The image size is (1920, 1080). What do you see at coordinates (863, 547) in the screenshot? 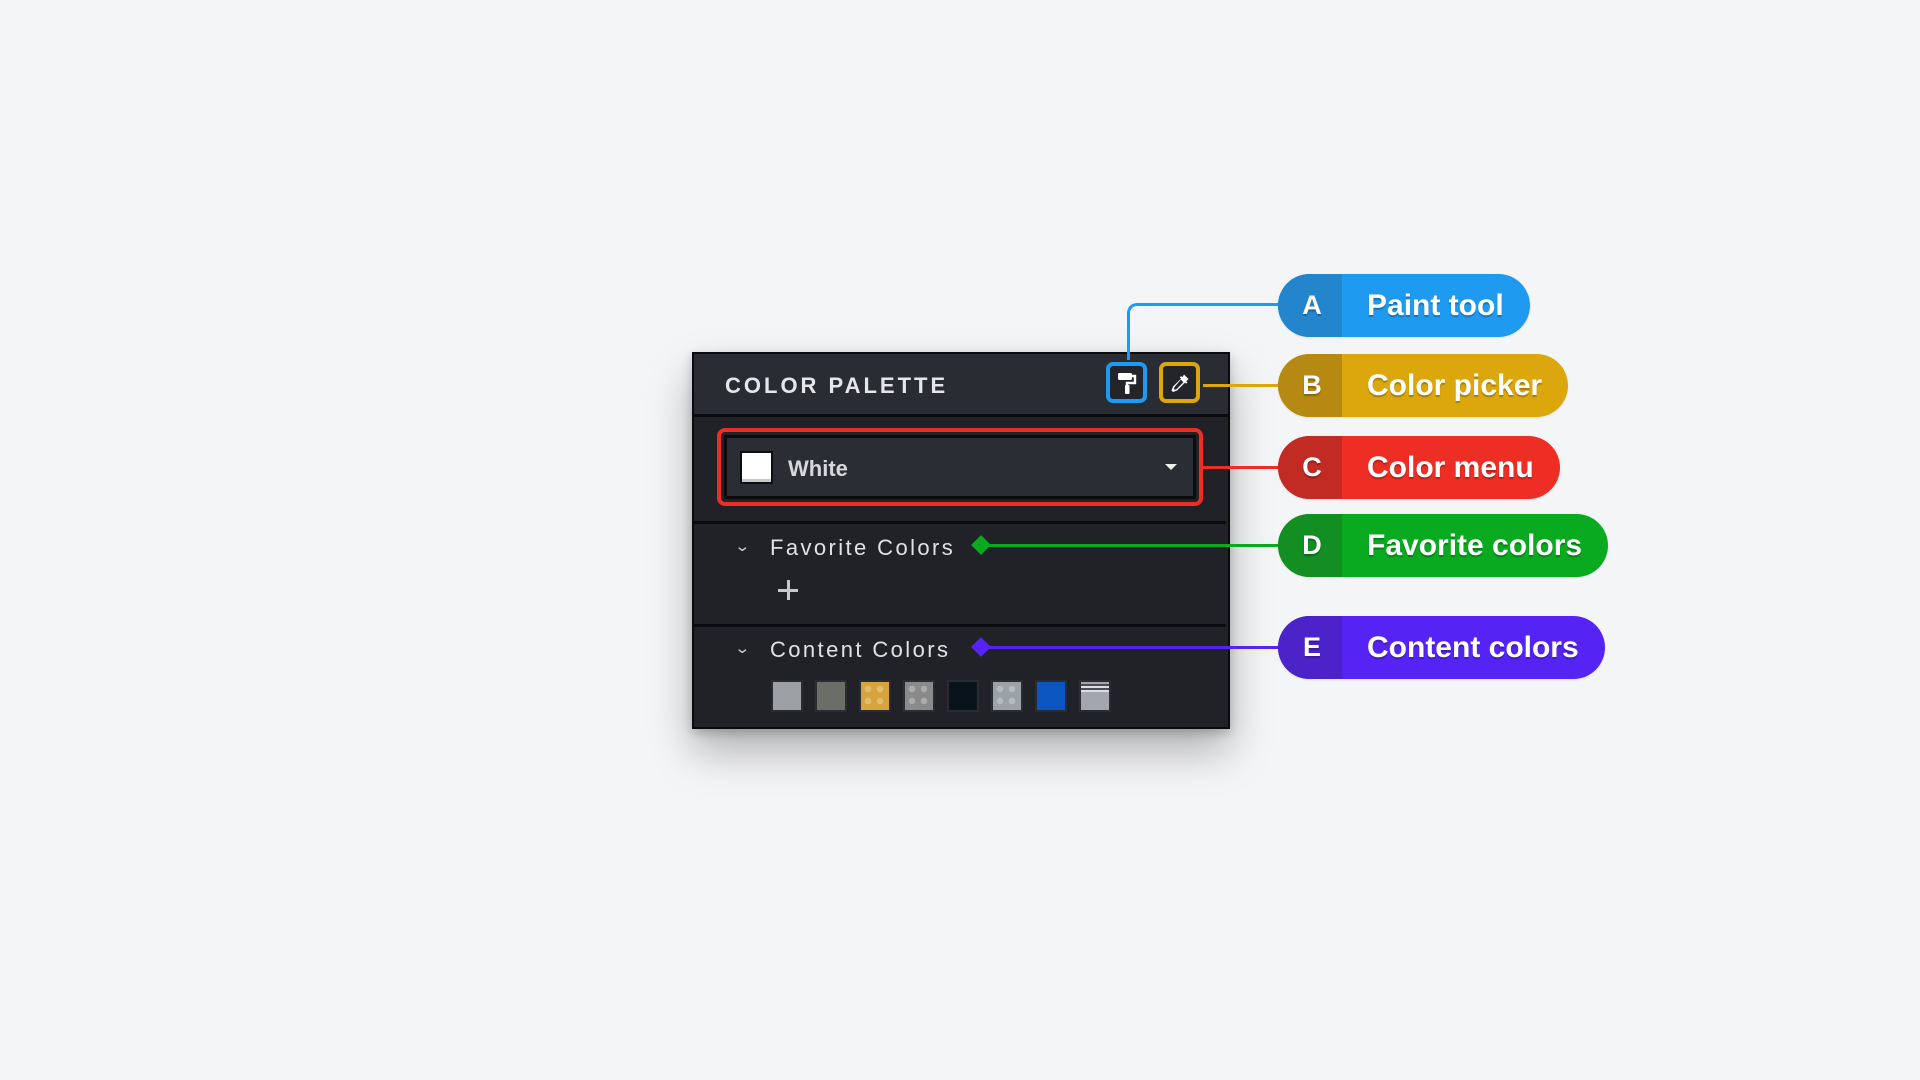
I see `favorite-colors-title: Favorite Colors` at bounding box center [863, 547].